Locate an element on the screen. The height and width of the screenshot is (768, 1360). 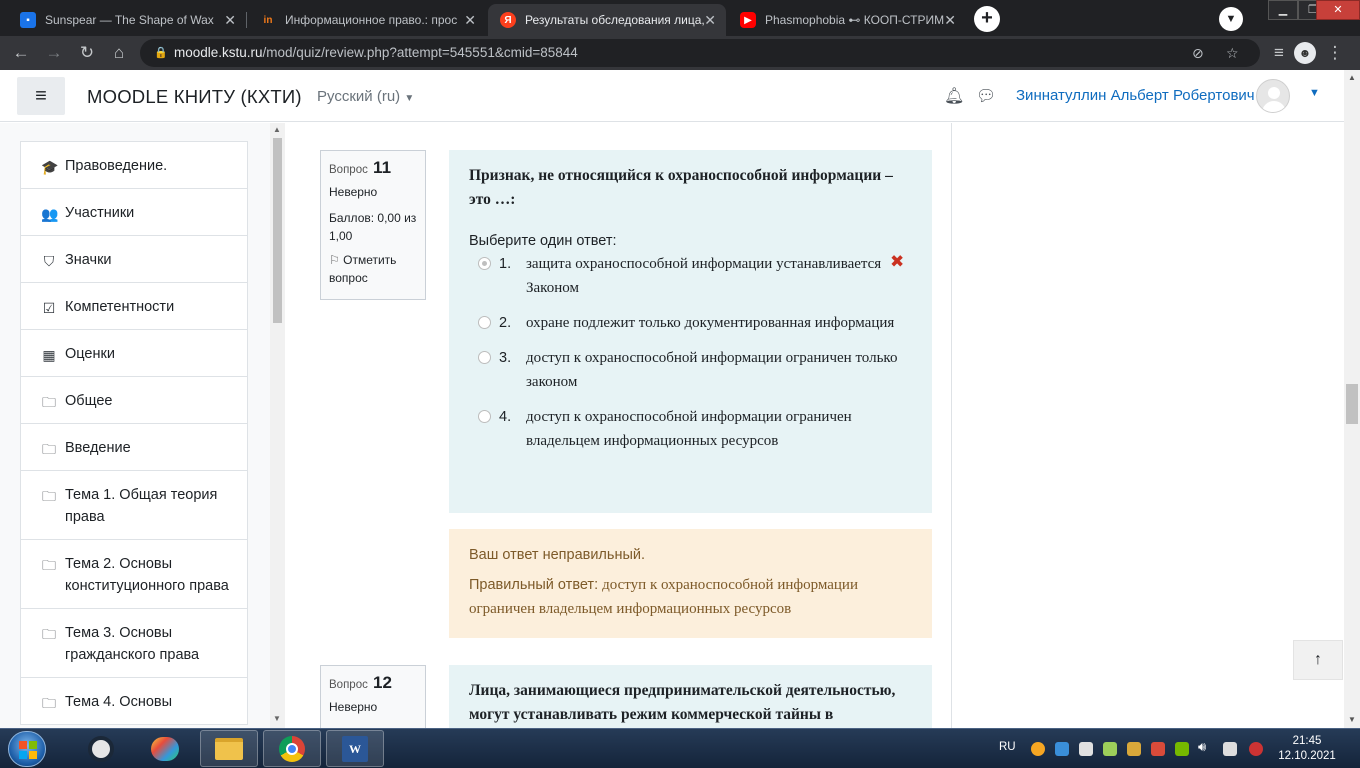
question-state: Неверно is located at coordinates (353, 192).